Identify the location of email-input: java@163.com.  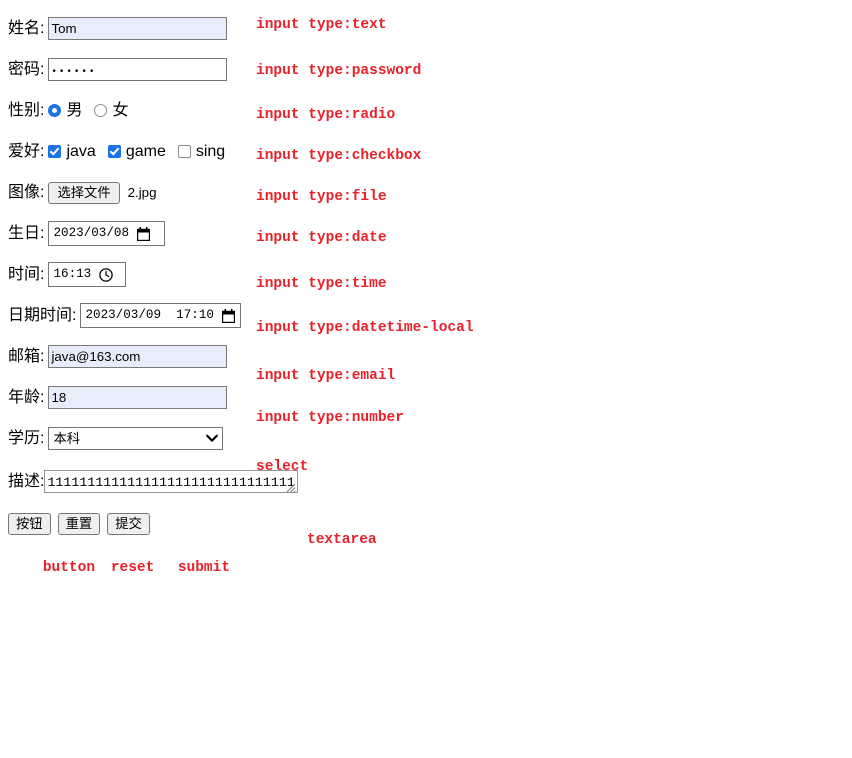
(138, 356).